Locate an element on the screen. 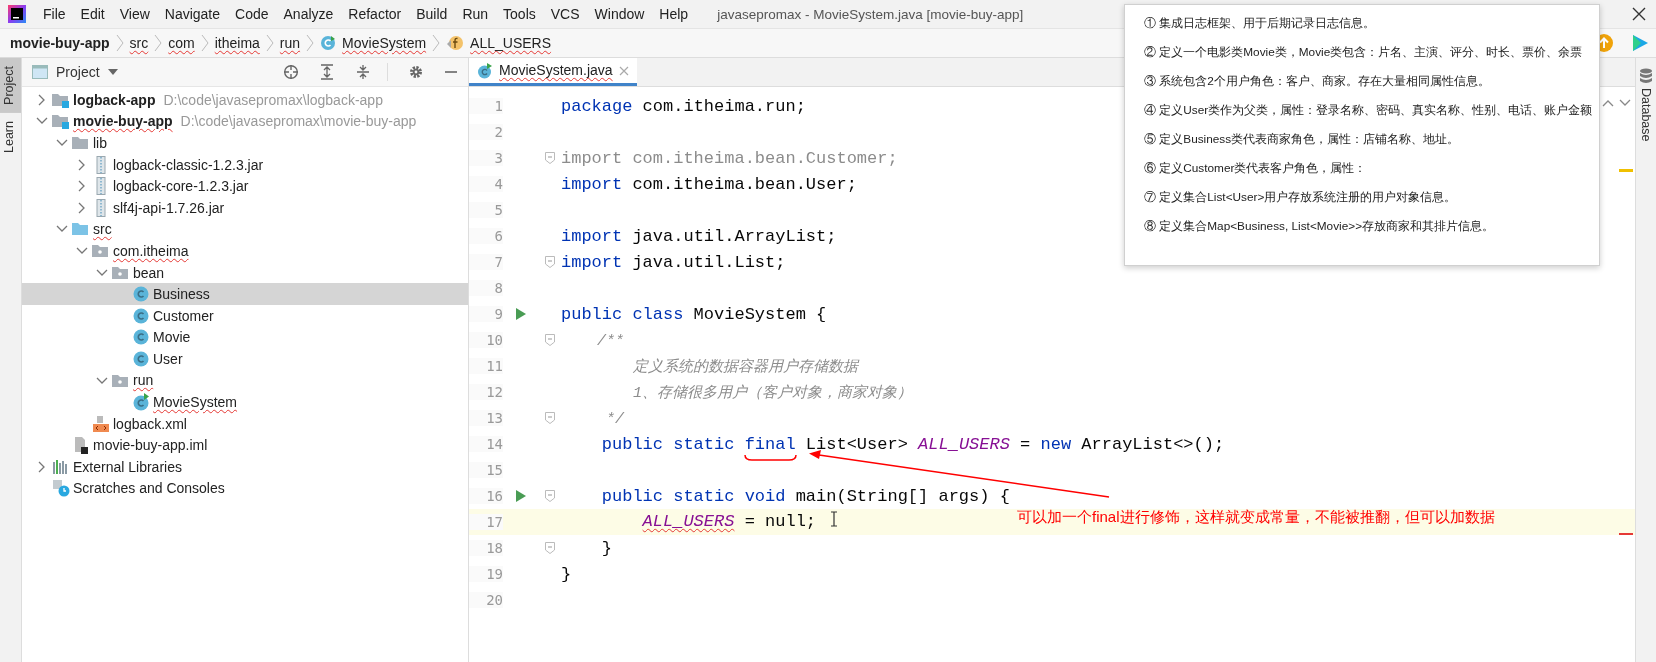 Image resolution: width=1656 pixels, height=662 pixels. tree-label: Scratches and Consoles is located at coordinates (149, 488).